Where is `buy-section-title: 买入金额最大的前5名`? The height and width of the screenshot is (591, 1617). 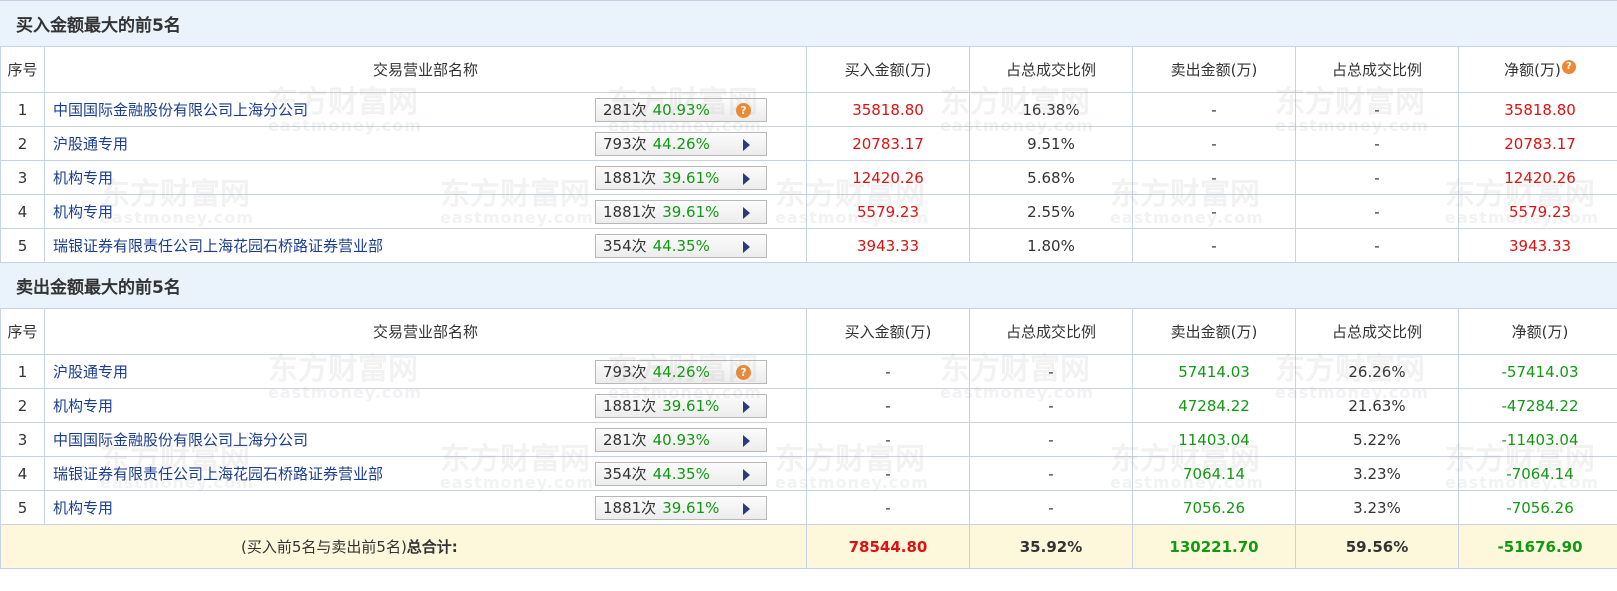 buy-section-title: 买入金额最大的前5名 is located at coordinates (808, 23).